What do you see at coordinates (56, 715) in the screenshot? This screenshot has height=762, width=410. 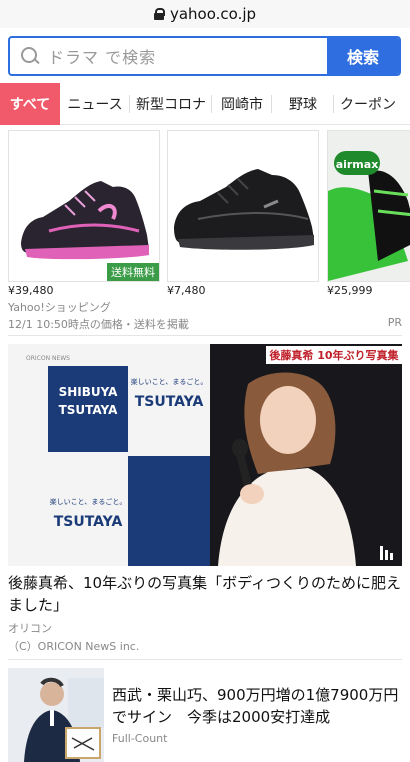 I see `news-thumbnail` at bounding box center [56, 715].